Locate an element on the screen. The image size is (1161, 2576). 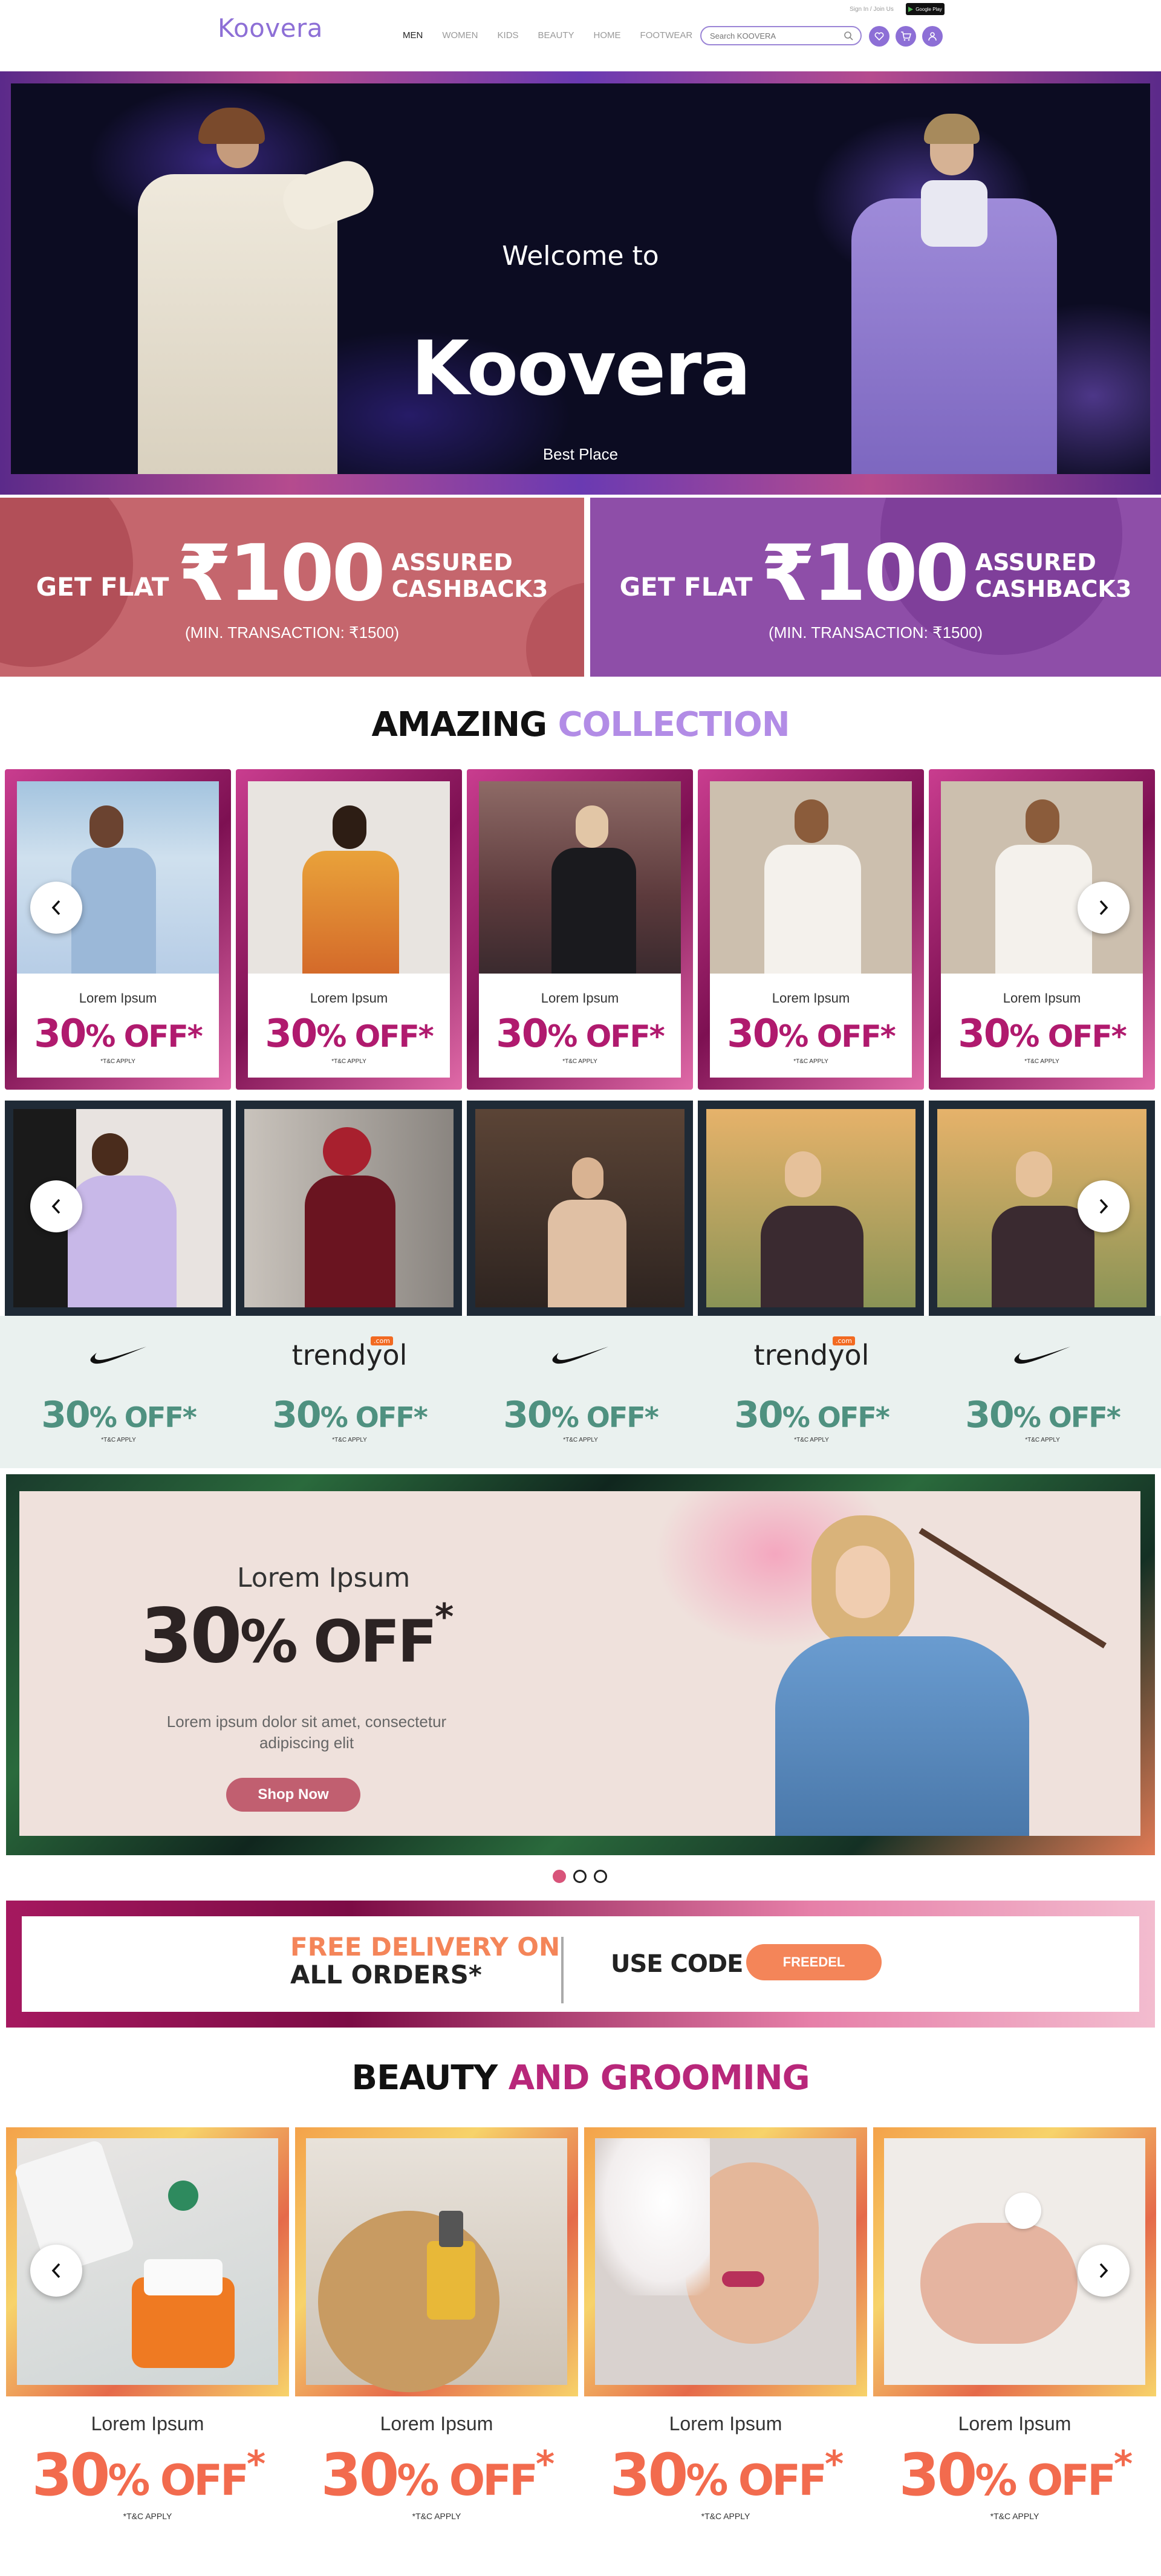
collection-heading-b: COLLECTION is located at coordinates (674, 724).